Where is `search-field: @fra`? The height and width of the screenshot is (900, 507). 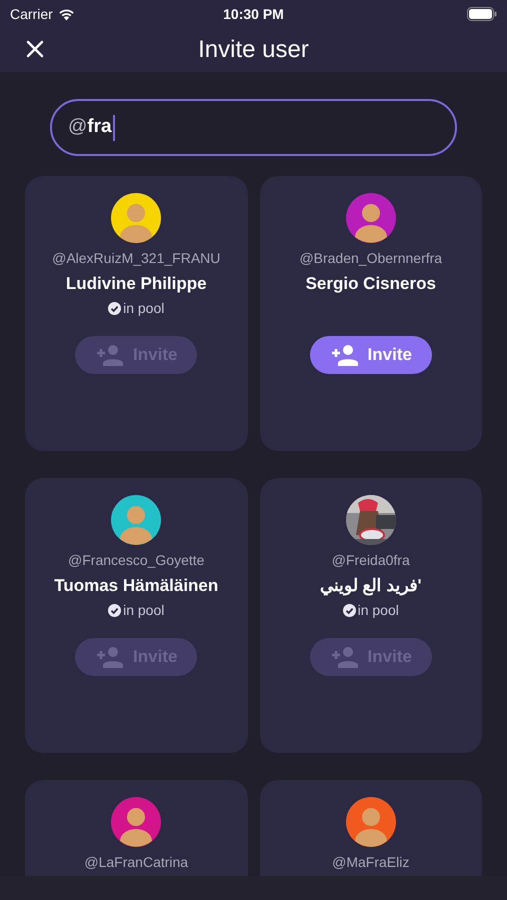
search-field: @fra is located at coordinates (253, 127).